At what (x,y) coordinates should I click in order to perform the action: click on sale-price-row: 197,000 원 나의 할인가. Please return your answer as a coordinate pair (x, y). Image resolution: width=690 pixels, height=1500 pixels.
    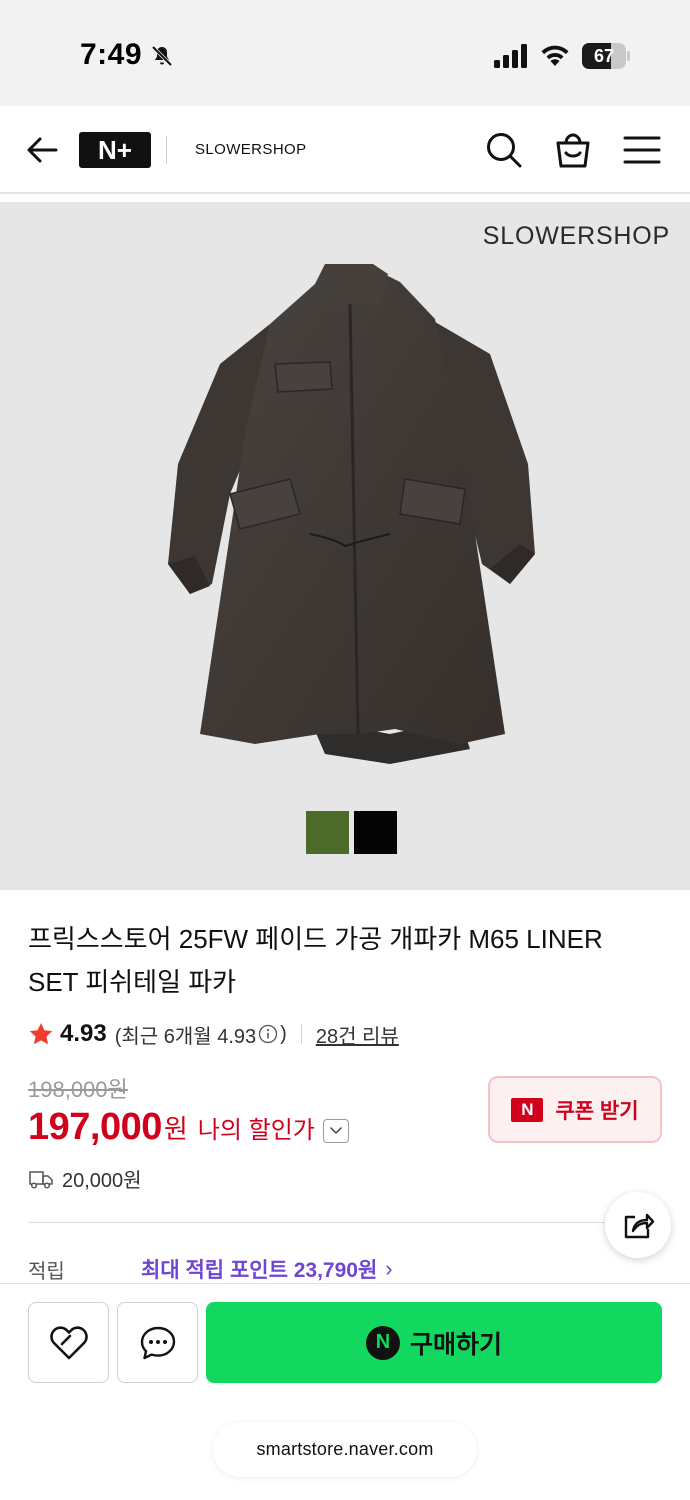
    Looking at the image, I should click on (188, 1126).